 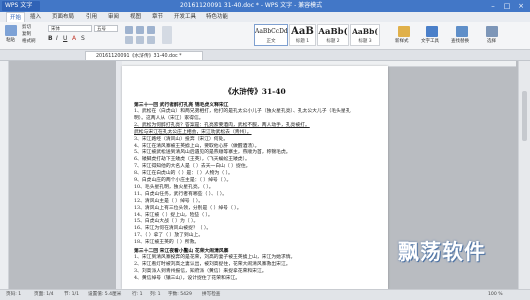 I want to click on watermark-logo: 飘荡软件, so click(x=442, y=252).